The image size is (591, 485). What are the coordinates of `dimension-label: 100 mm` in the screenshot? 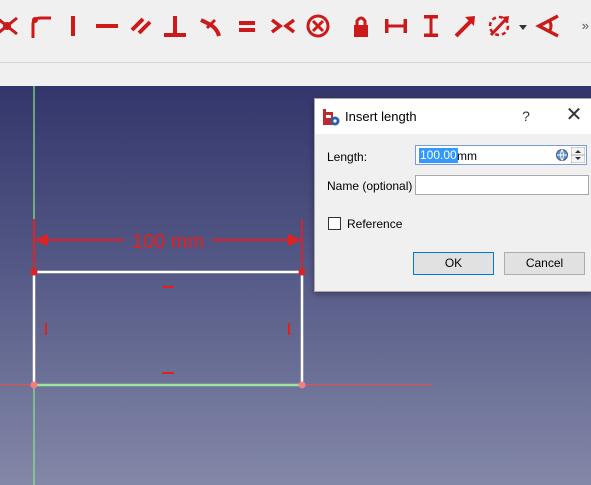 It's located at (168, 242).